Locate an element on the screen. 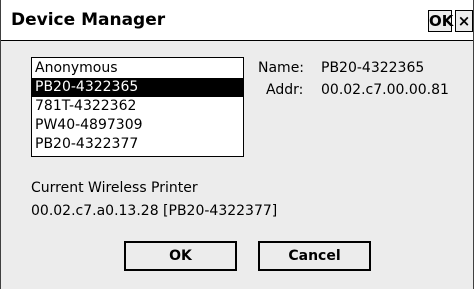 This screenshot has height=289, width=474. current-printer-label: Current Wireless Printer is located at coordinates (114, 188).